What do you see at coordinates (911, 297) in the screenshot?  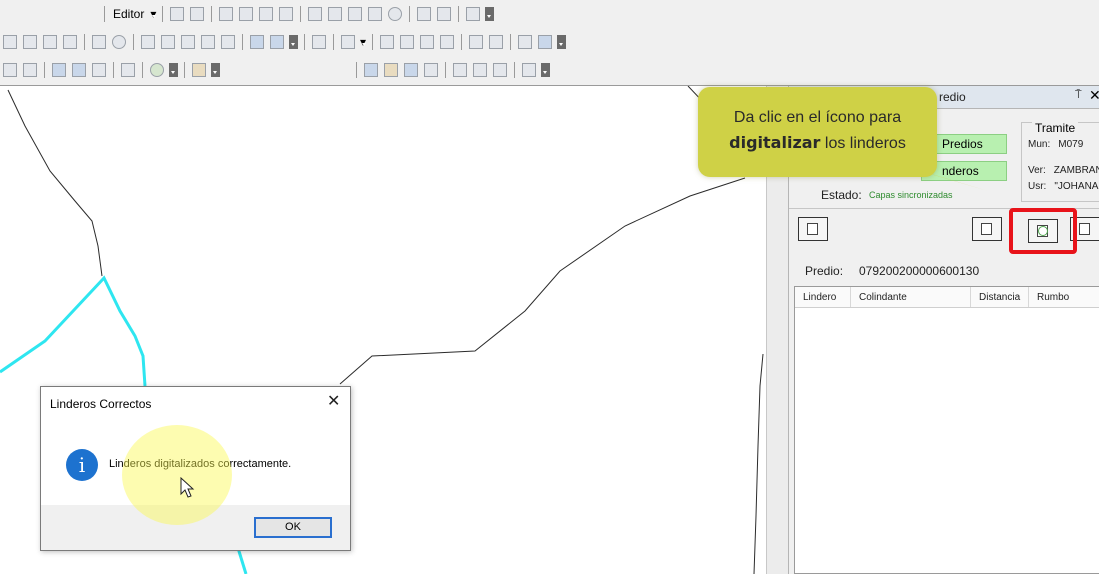 I see `column-header-colindante: Colindante` at bounding box center [911, 297].